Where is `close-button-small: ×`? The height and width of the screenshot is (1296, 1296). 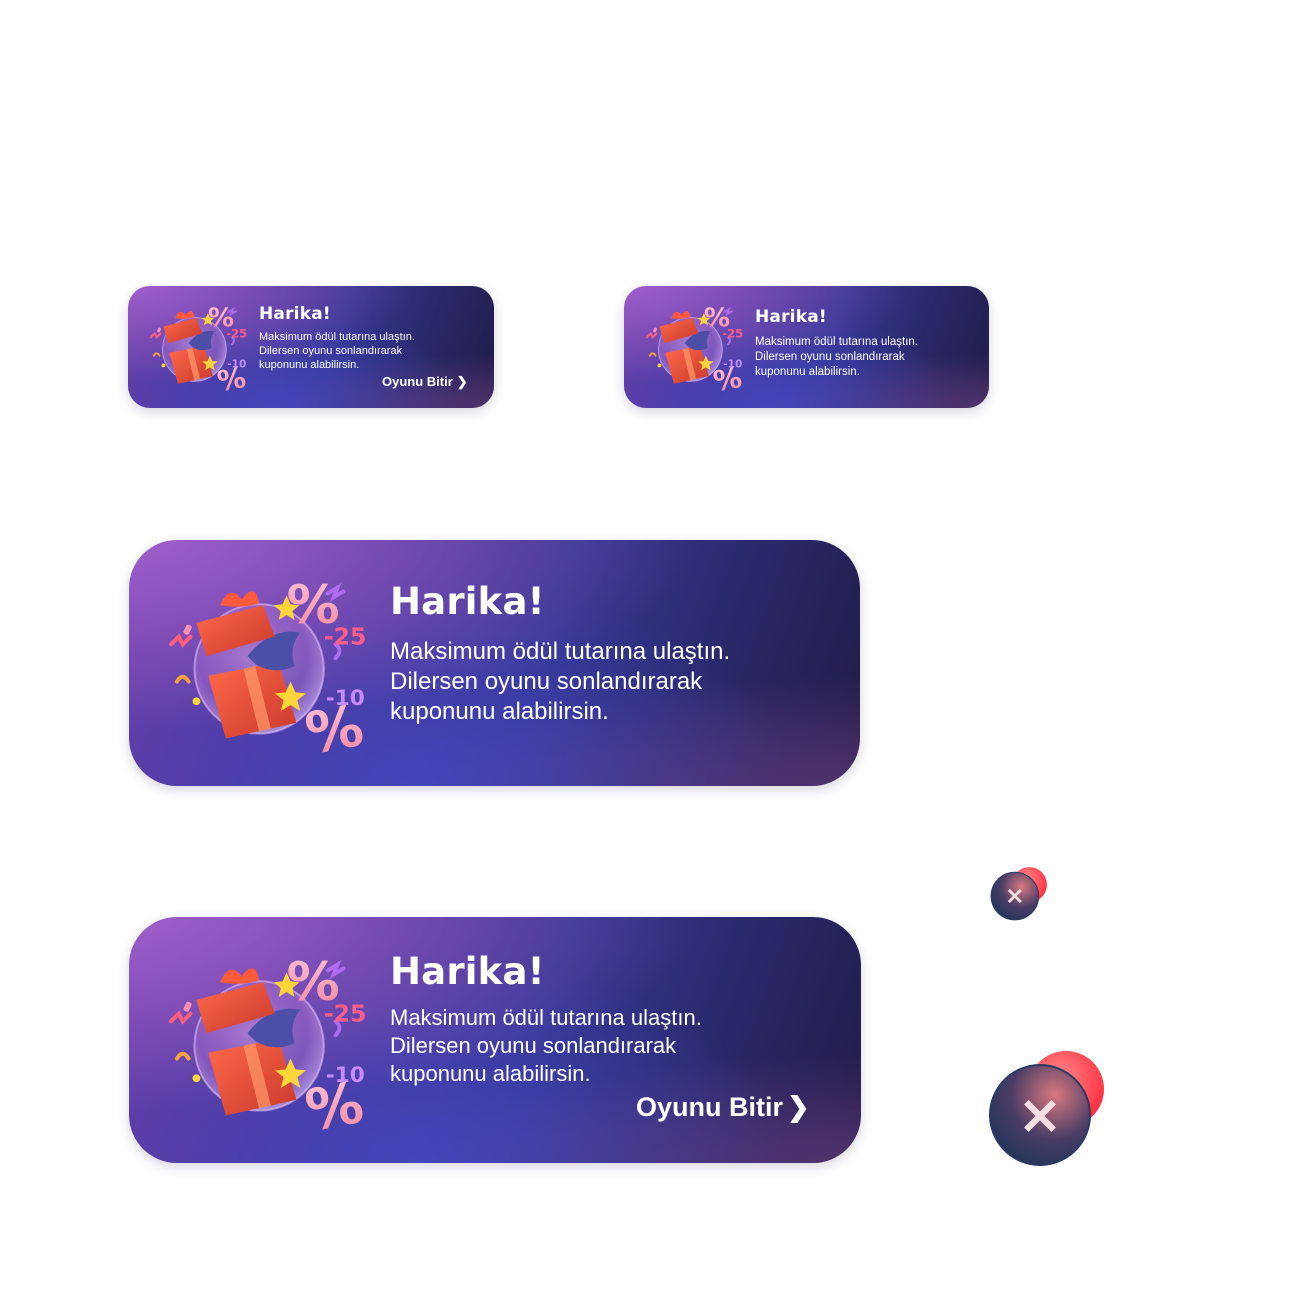 close-button-small: × is located at coordinates (1019, 895).